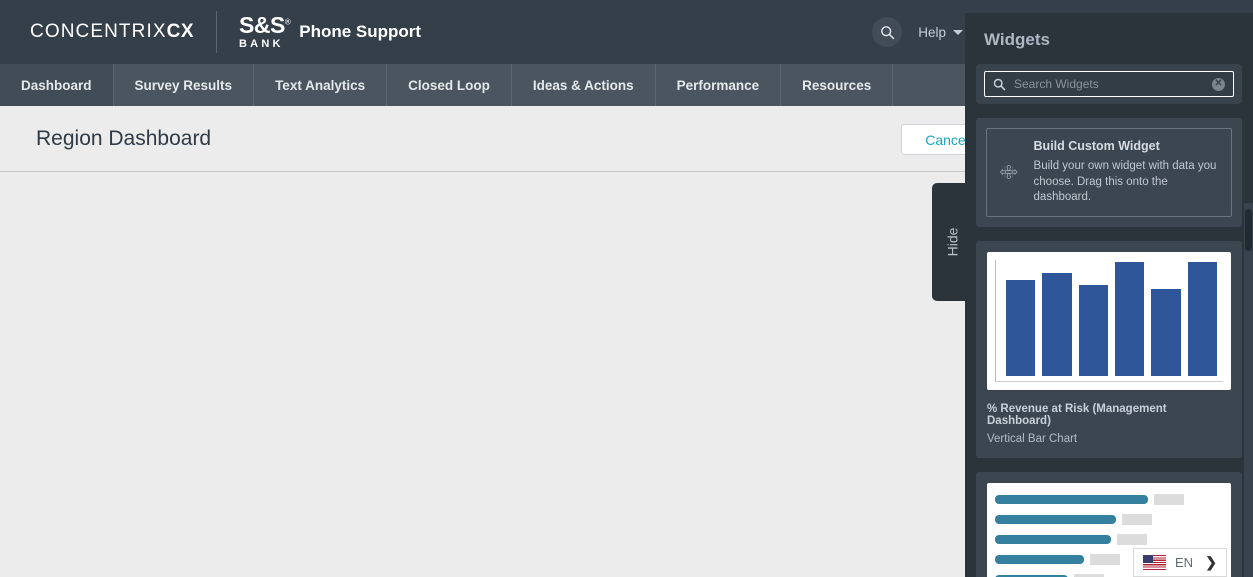 Image resolution: width=1253 pixels, height=577 pixels. I want to click on widget-search-wrap: Search Widgets ✕, so click(1109, 84).